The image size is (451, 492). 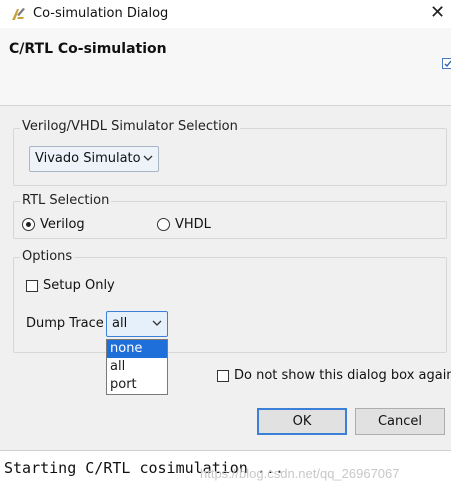 I want to click on header-checkbox-icon, so click(x=446, y=63).